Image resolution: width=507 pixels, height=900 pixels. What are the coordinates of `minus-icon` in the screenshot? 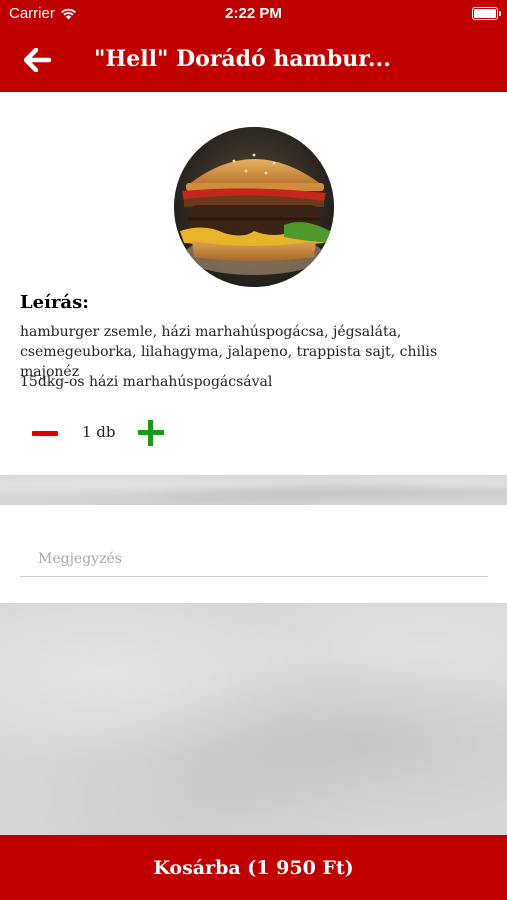 It's located at (45, 433).